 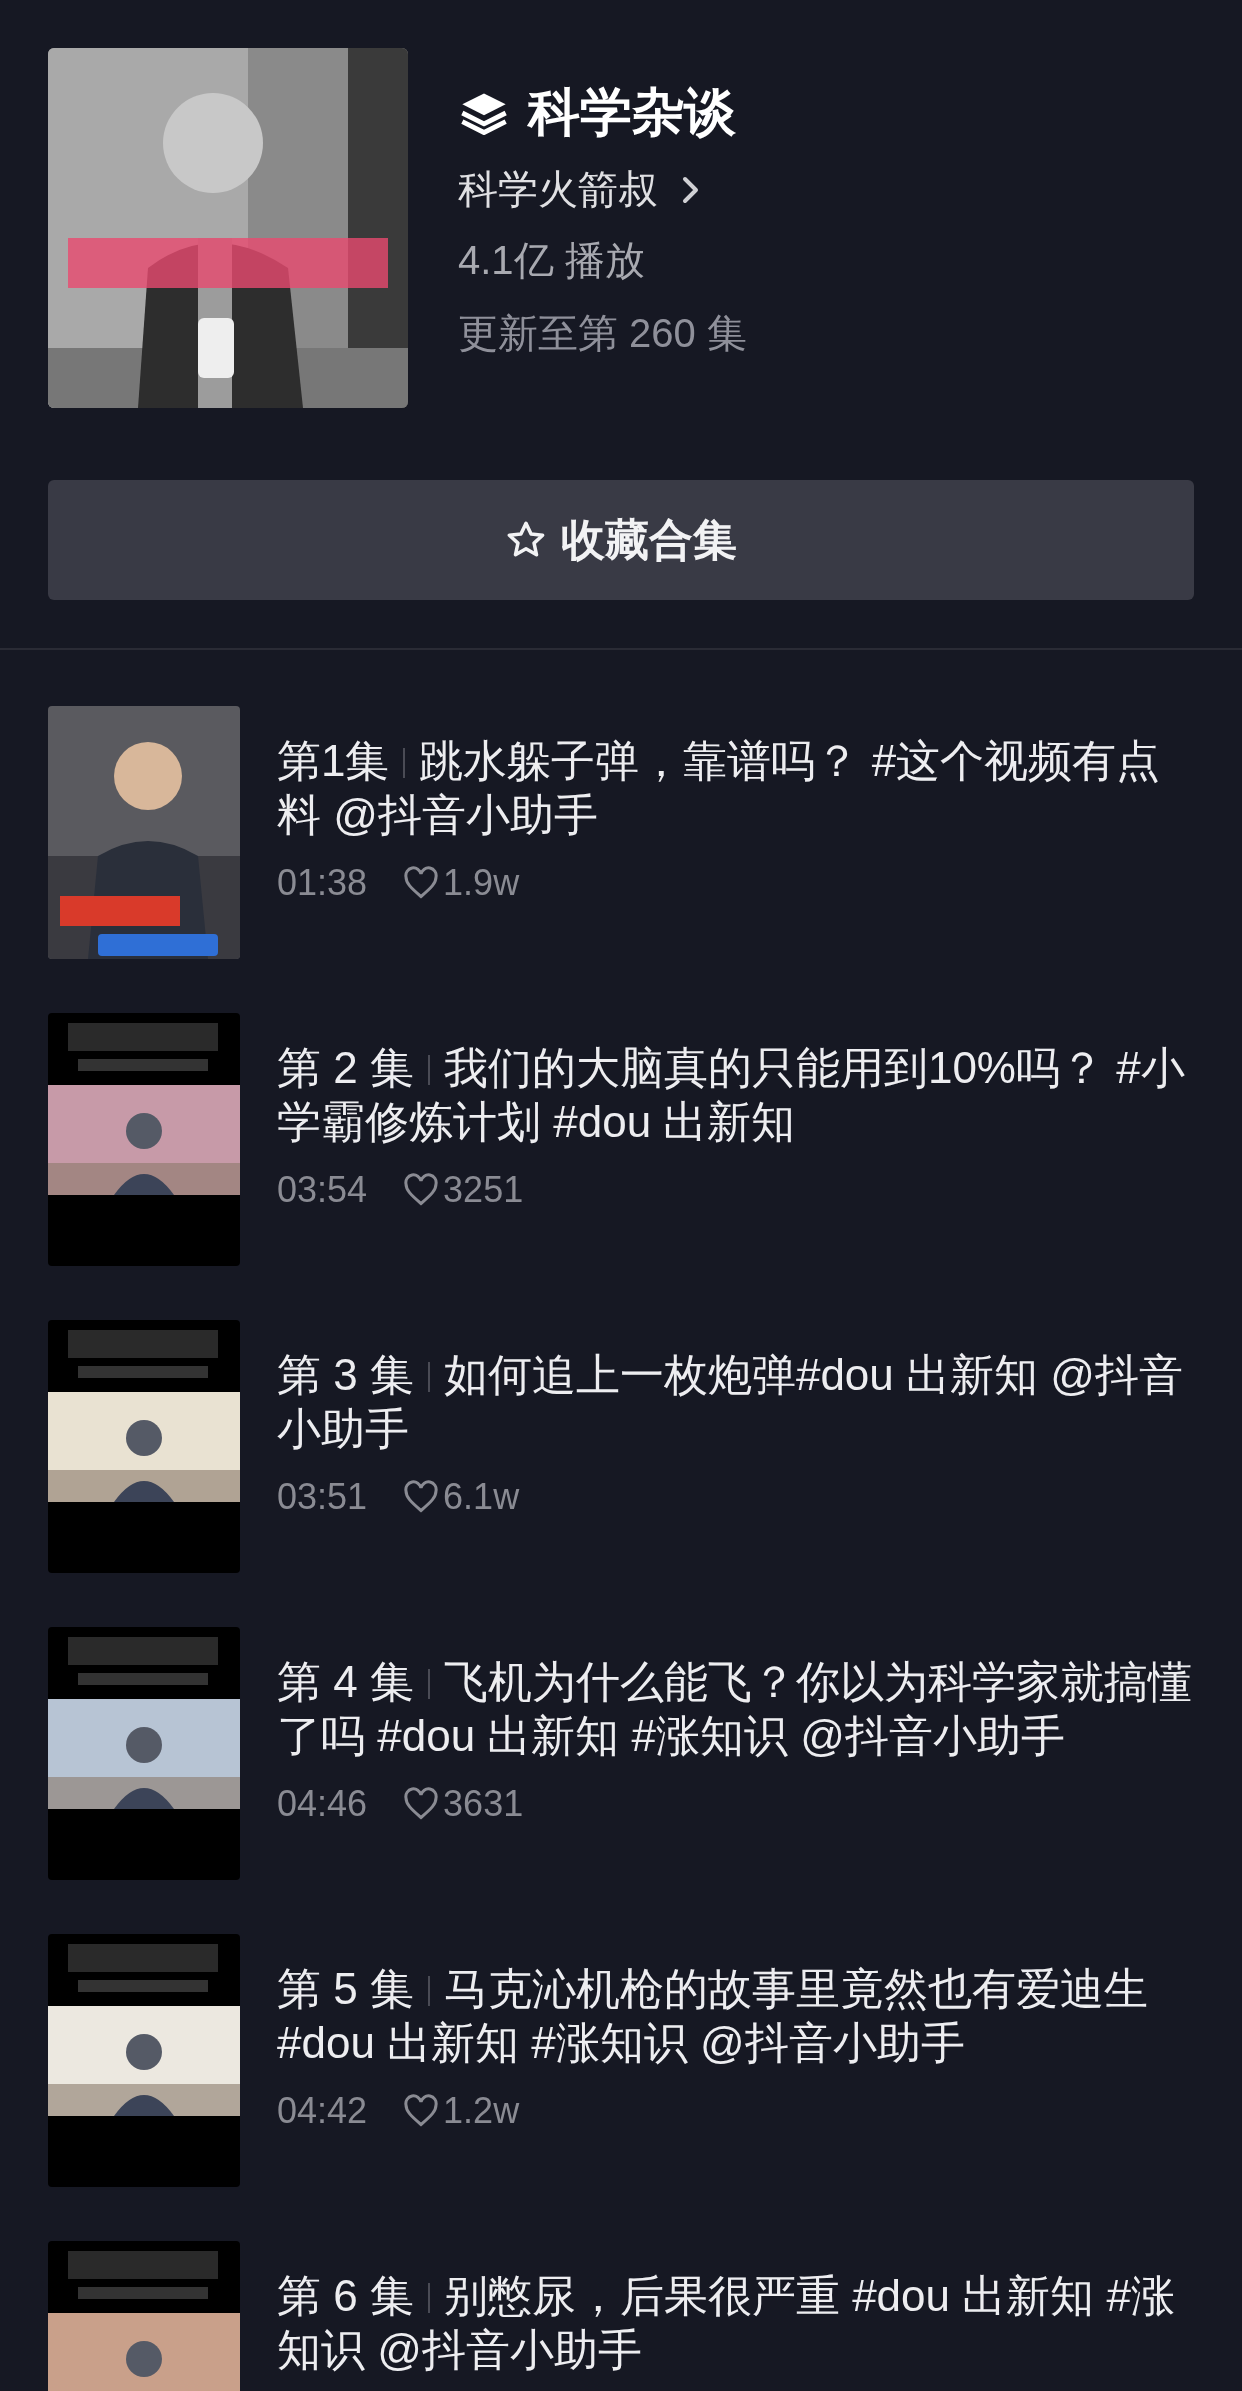 I want to click on collection-title: 科学杂谈, so click(x=632, y=112).